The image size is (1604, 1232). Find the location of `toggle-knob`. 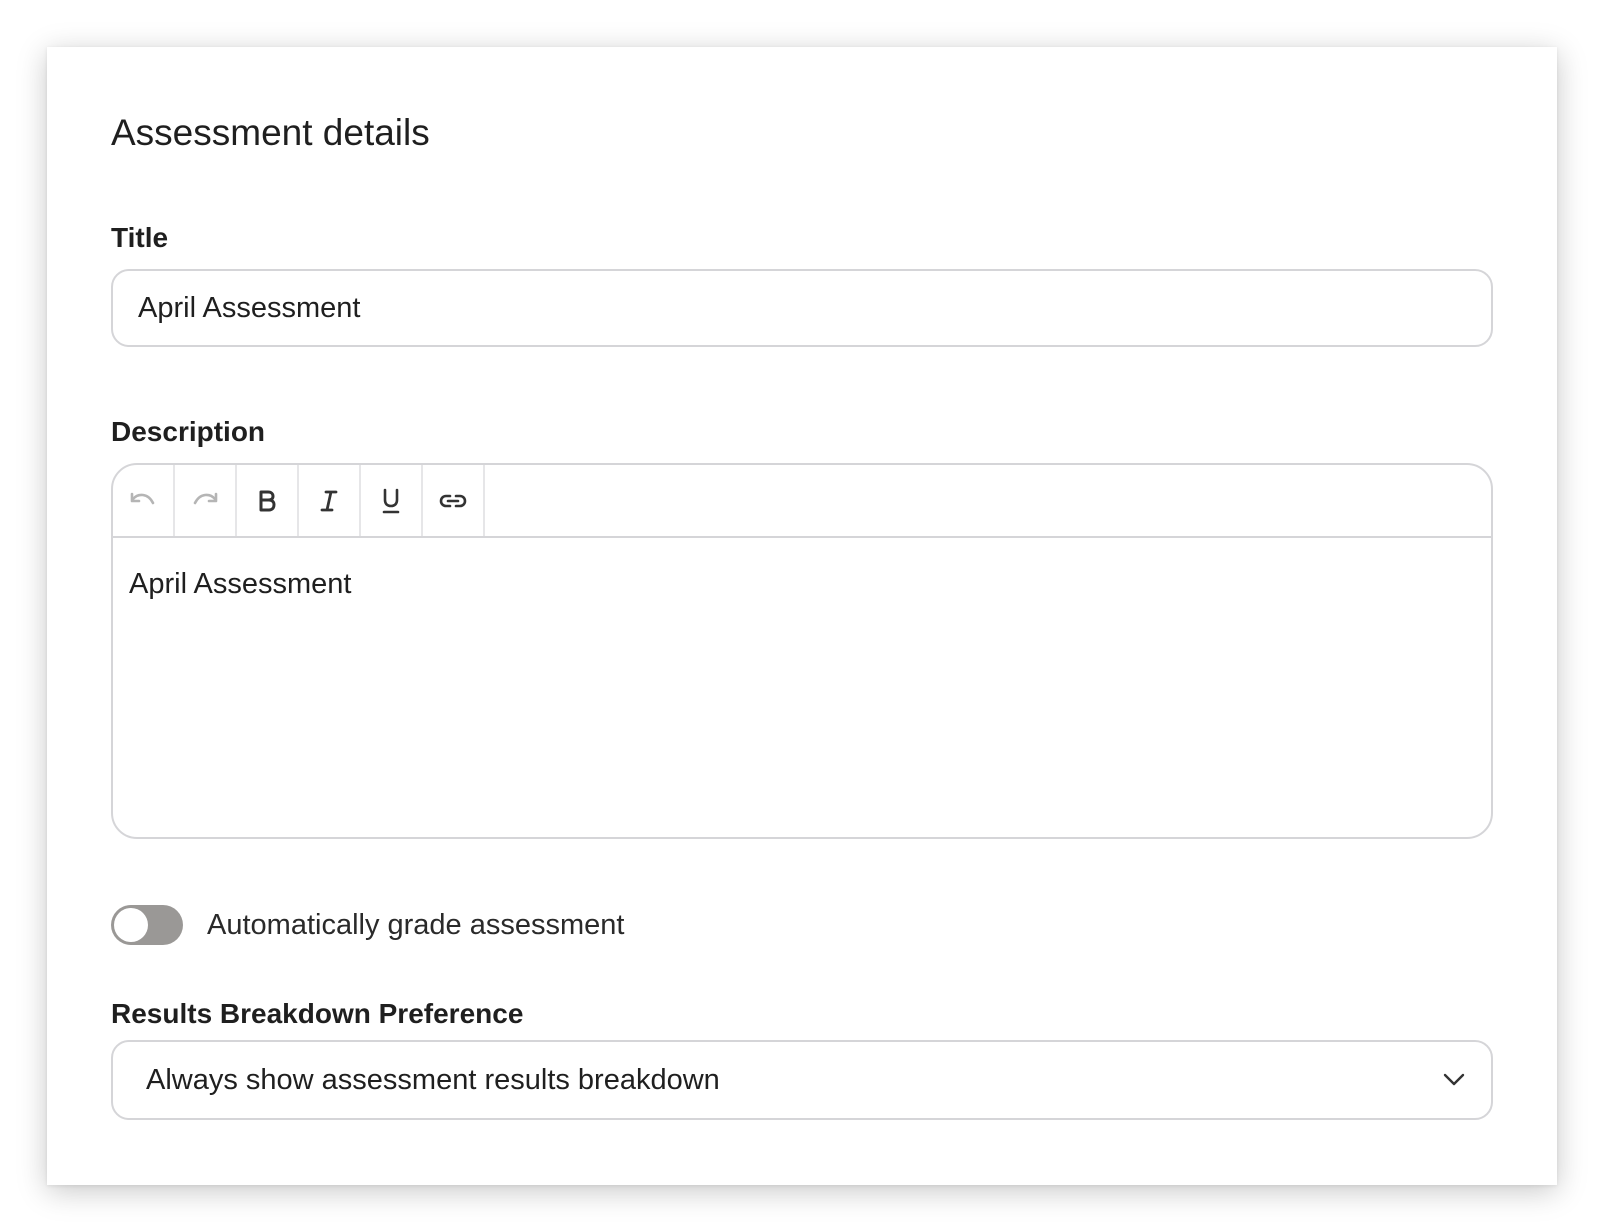

toggle-knob is located at coordinates (131, 925).